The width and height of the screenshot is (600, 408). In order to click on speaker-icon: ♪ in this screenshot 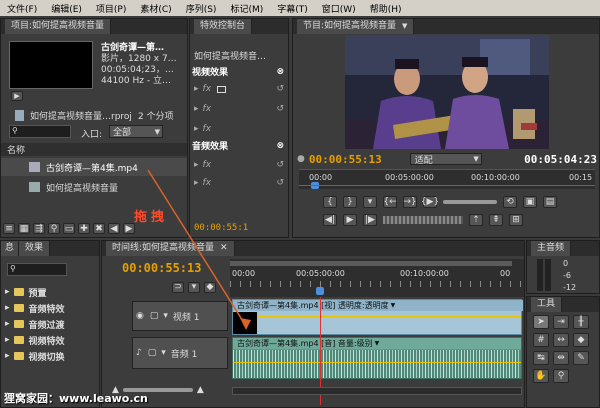, I will do `click(139, 353)`.